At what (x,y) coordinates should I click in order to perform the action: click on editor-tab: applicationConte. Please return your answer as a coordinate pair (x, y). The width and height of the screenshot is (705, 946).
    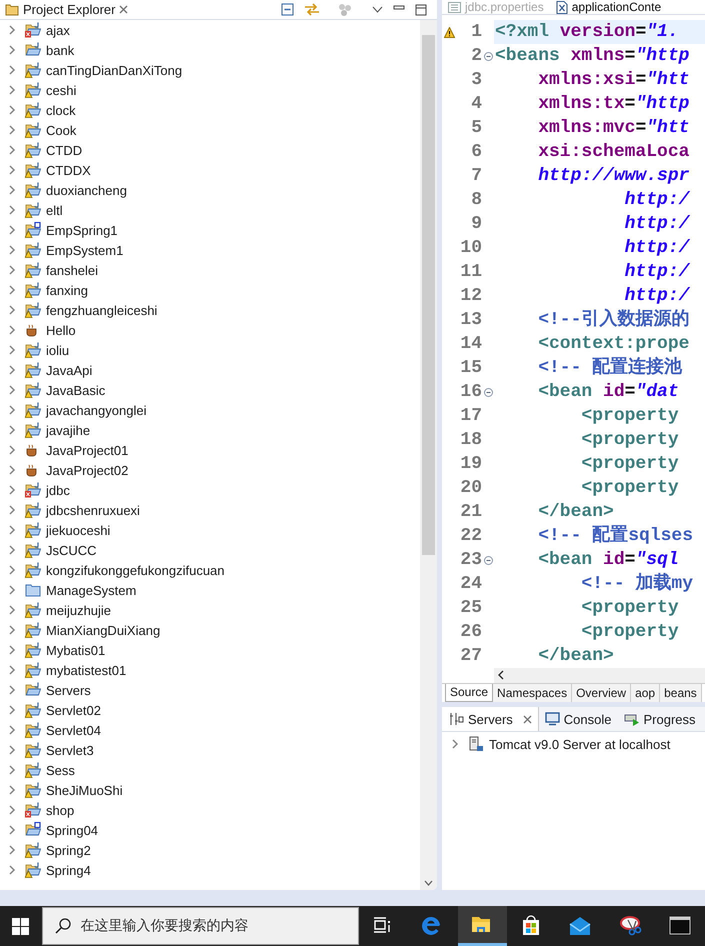
    Looking at the image, I should click on (609, 7).